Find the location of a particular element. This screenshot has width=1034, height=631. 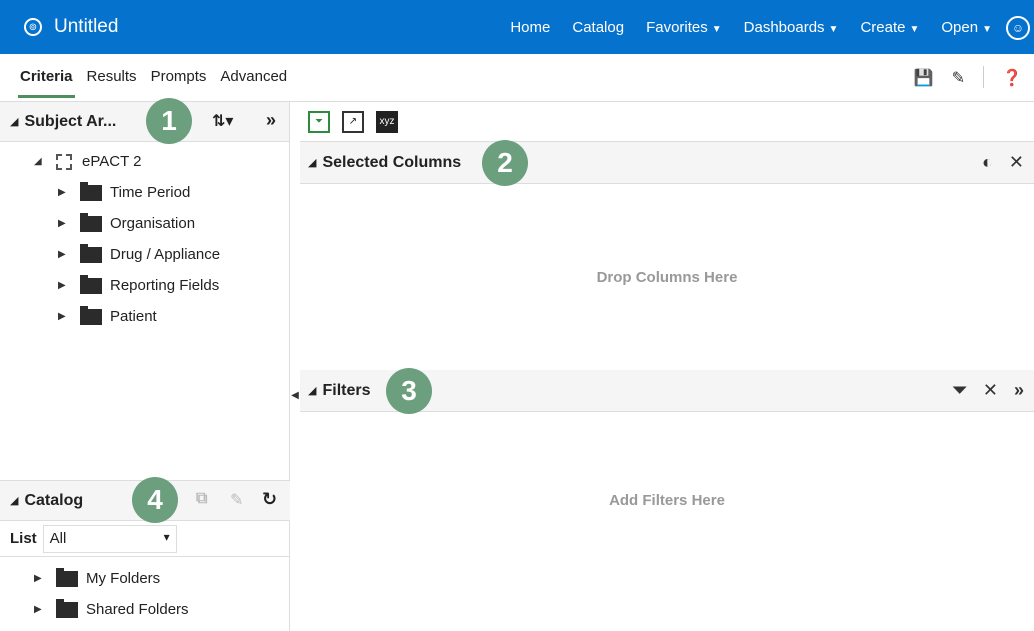

nav-dashboards: Dashboards ▼ is located at coordinates (791, 27).